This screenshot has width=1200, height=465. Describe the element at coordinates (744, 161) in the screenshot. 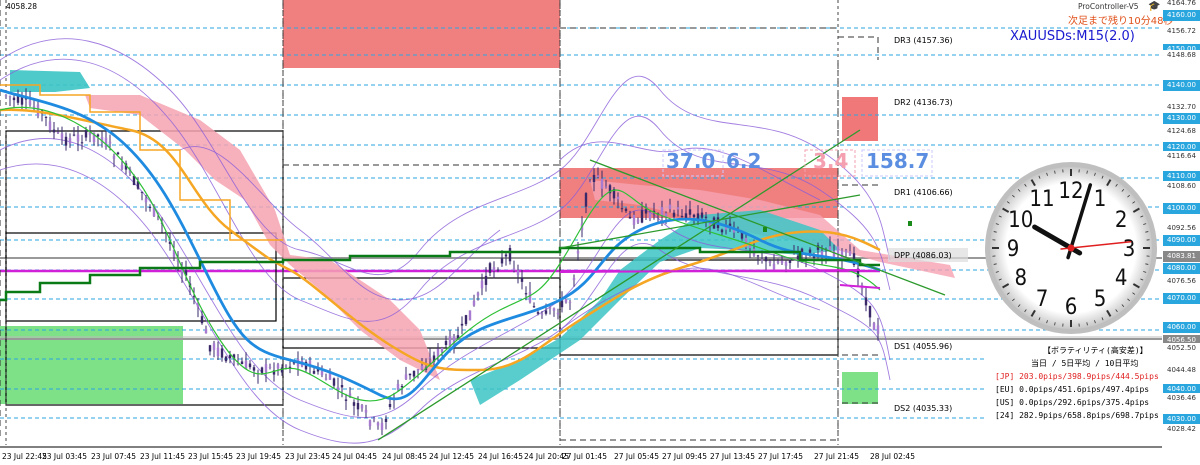

I see `indicator-stat-value: 6.2` at that location.